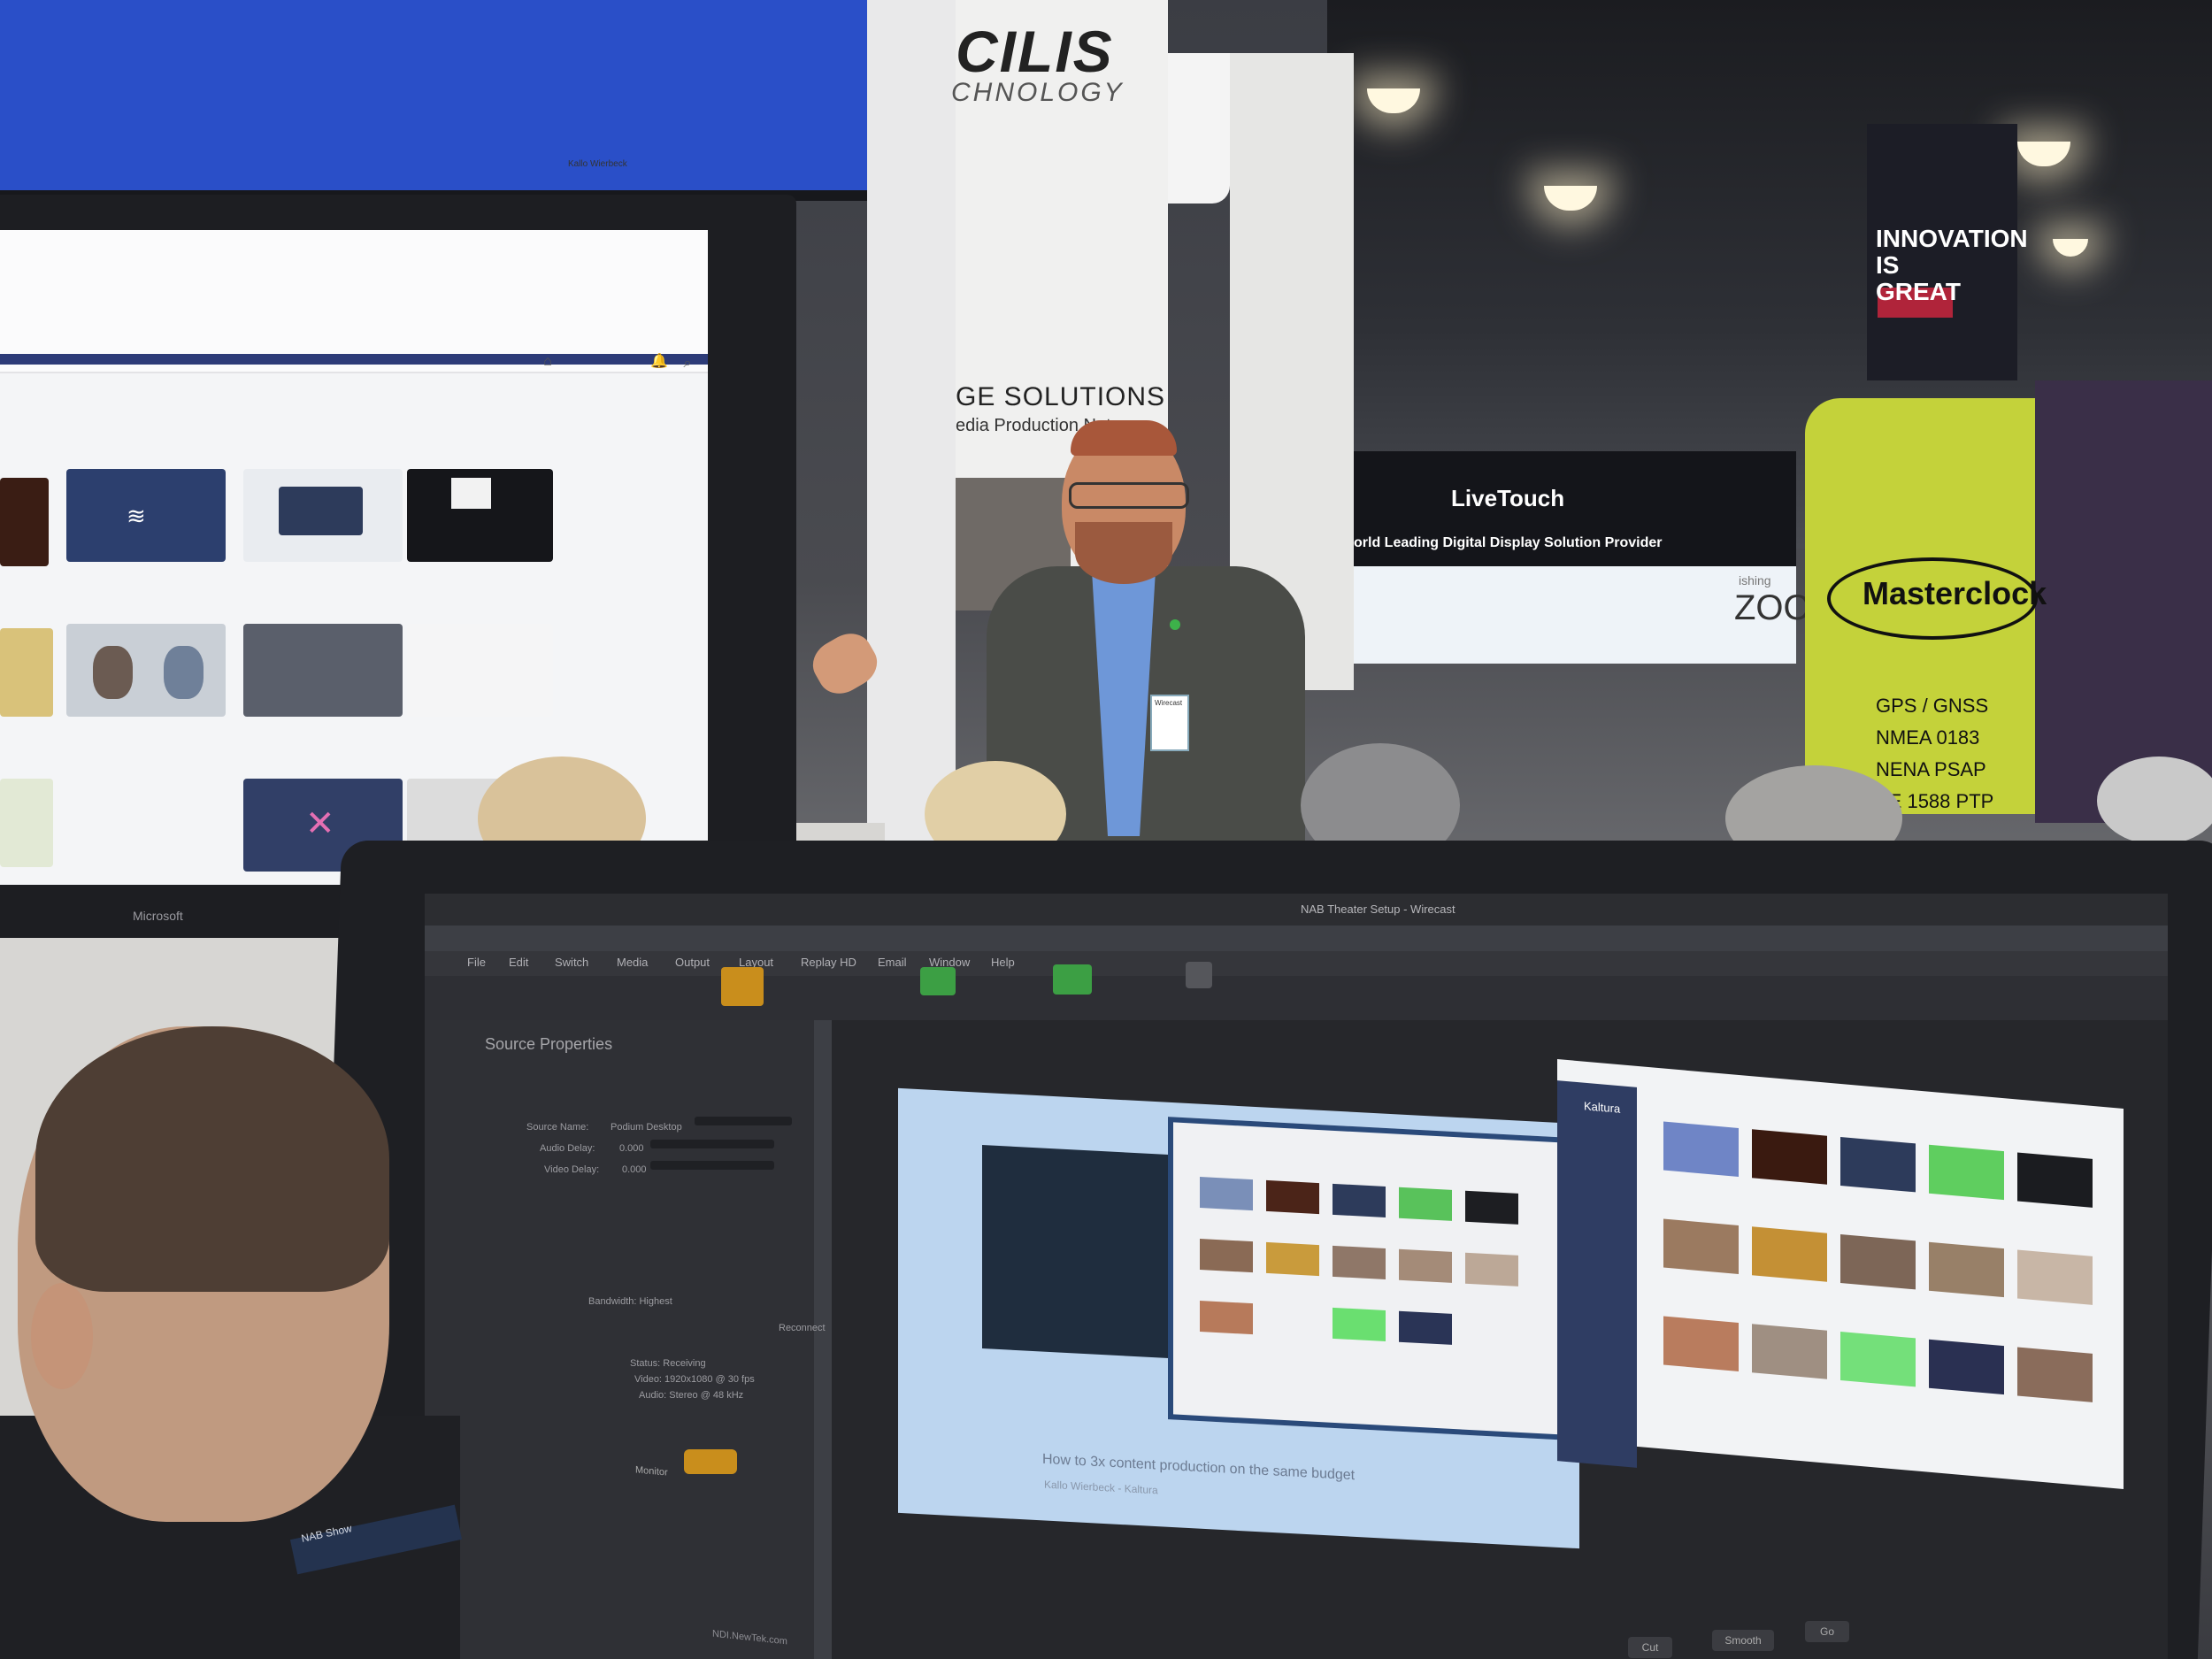  Describe the element at coordinates (938, 981) in the screenshot. I see `stream-button` at that location.